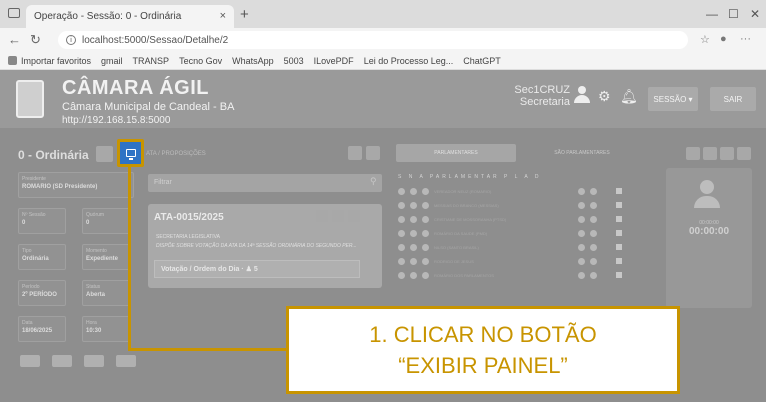 This screenshot has height=402, width=766. I want to click on new-tab-icon: +, so click(244, 14).